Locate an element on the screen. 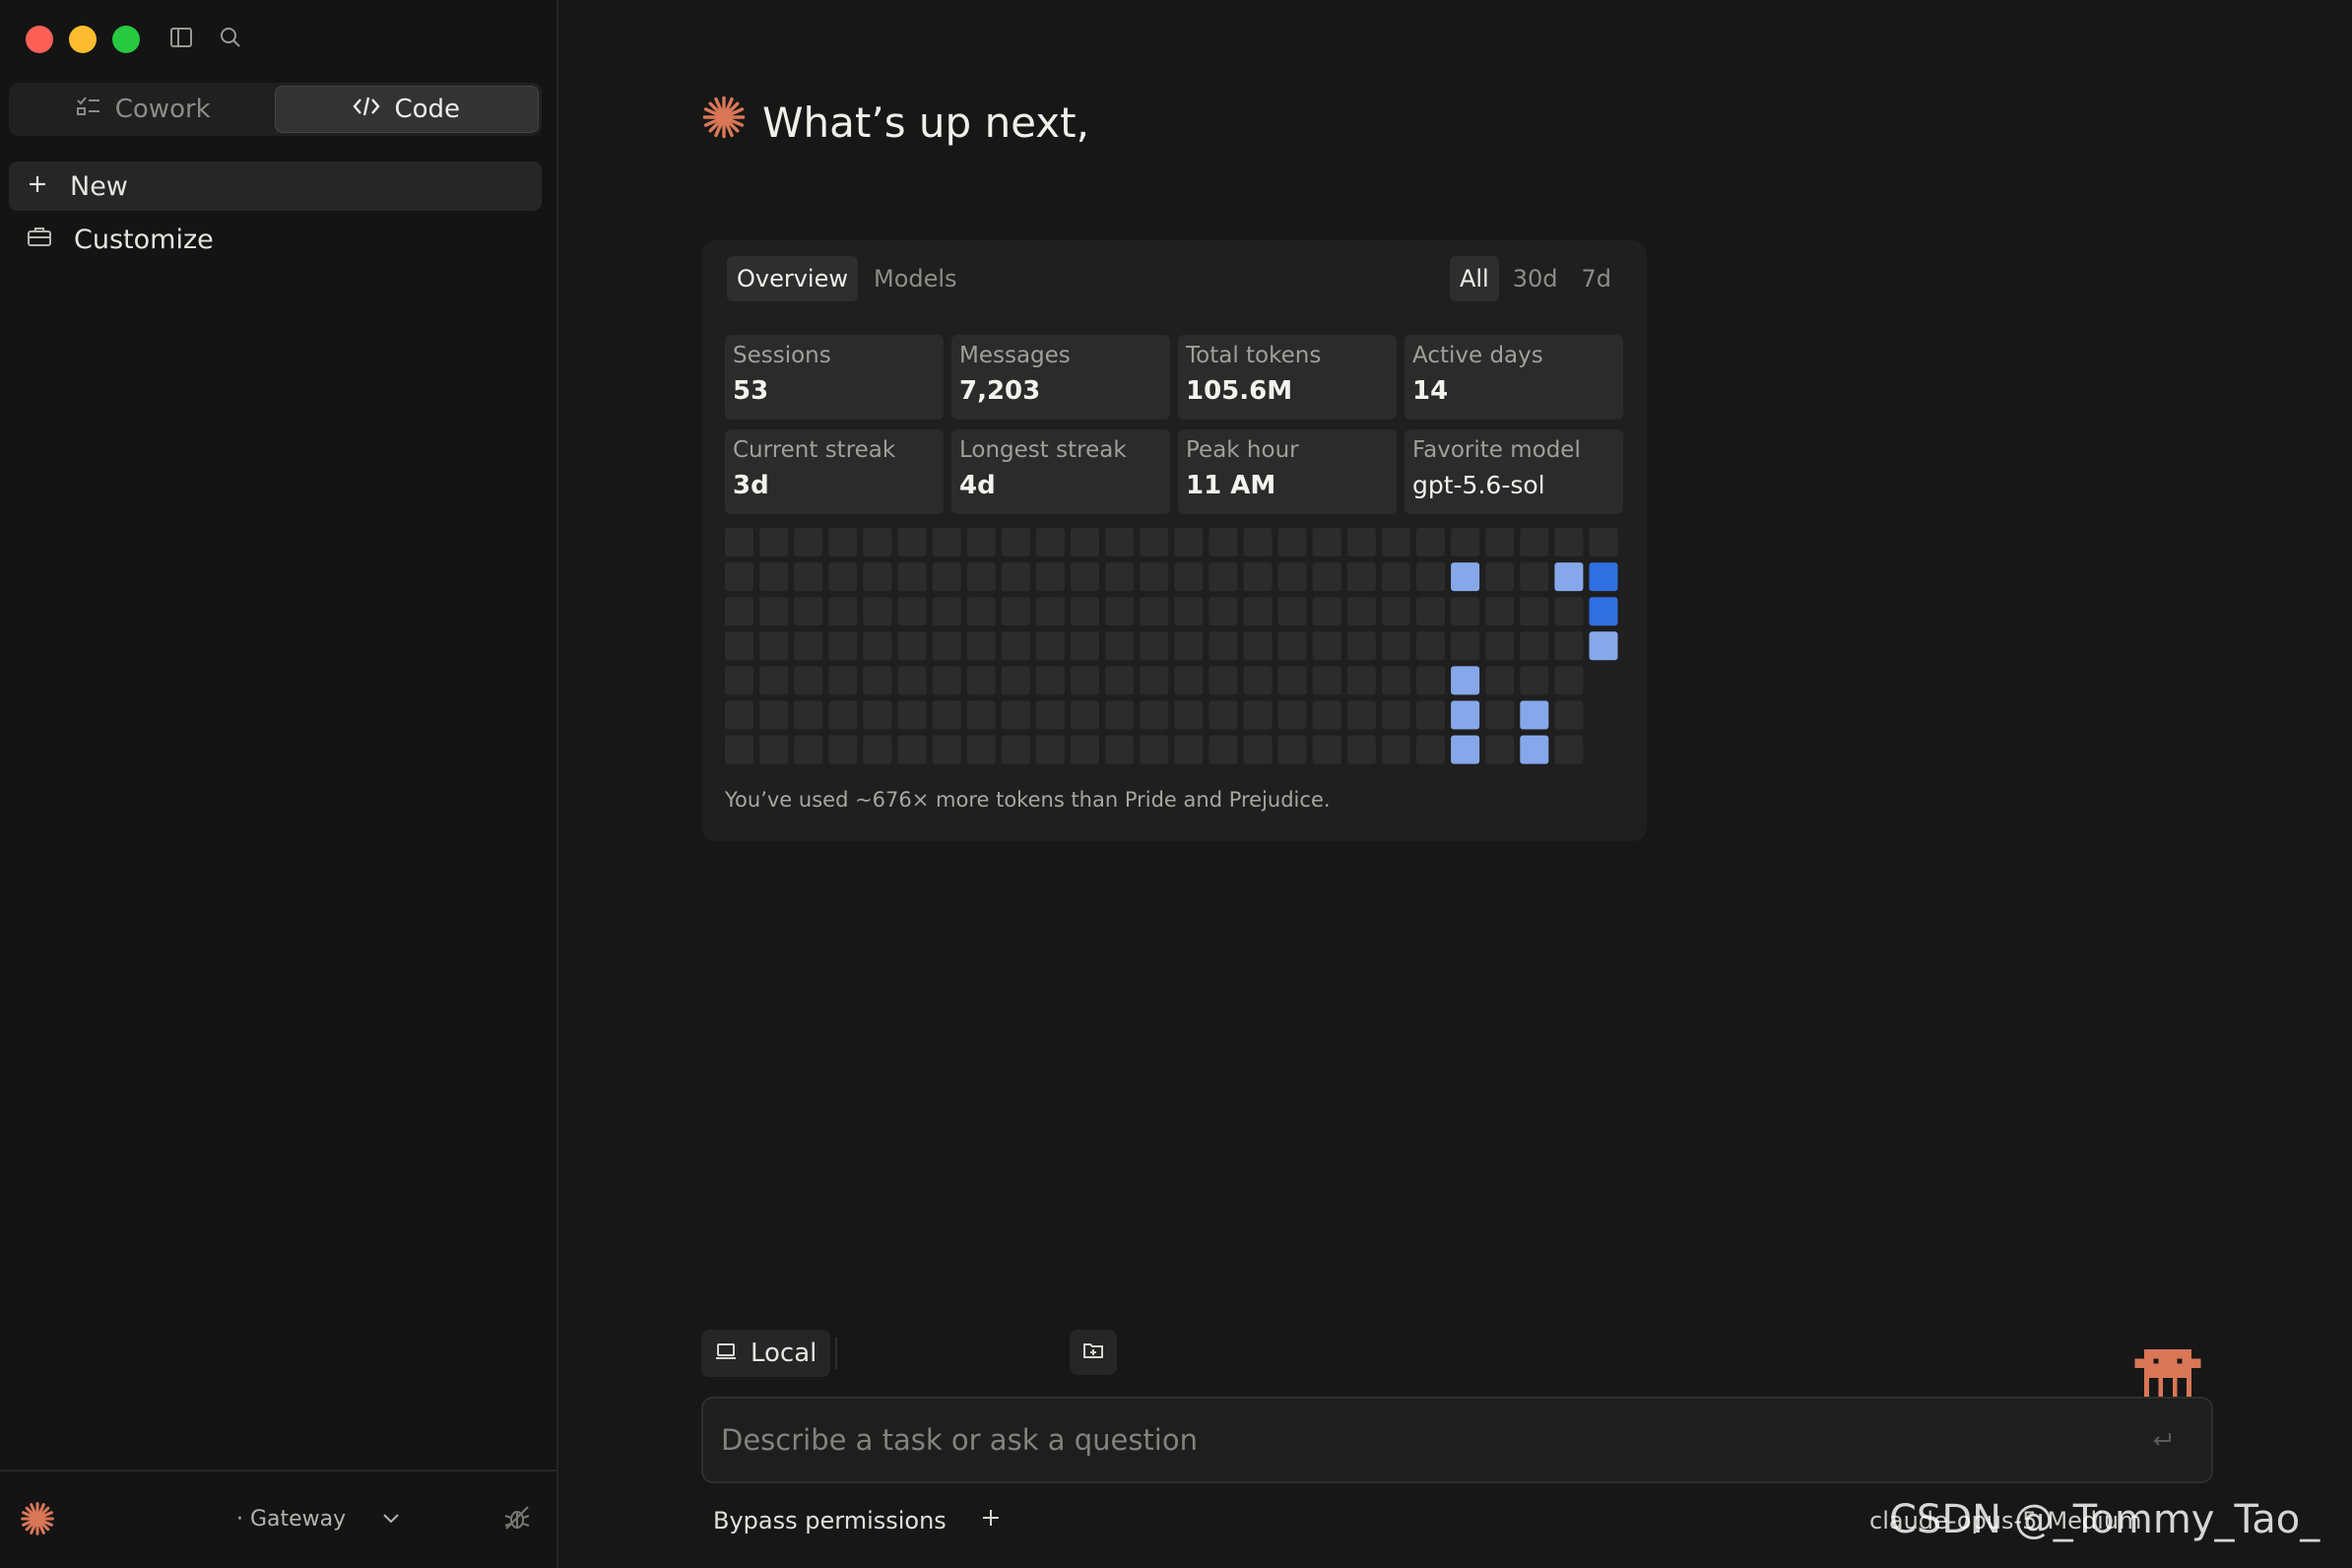 The image size is (2352, 1568). range-7d: 7d is located at coordinates (1596, 279).